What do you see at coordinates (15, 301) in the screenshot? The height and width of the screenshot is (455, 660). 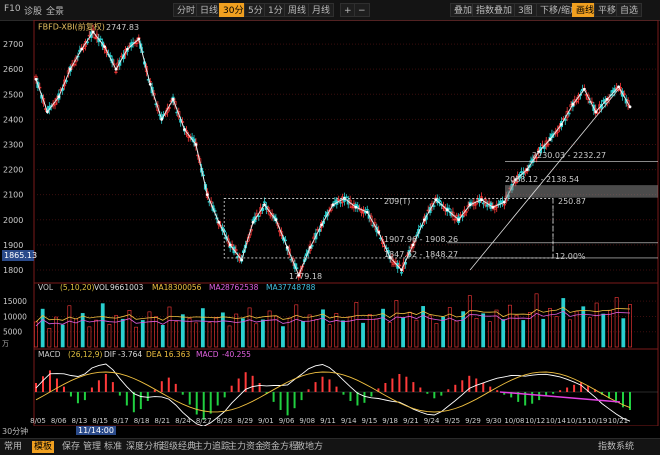 I see `vol-tick-label: 15000` at bounding box center [15, 301].